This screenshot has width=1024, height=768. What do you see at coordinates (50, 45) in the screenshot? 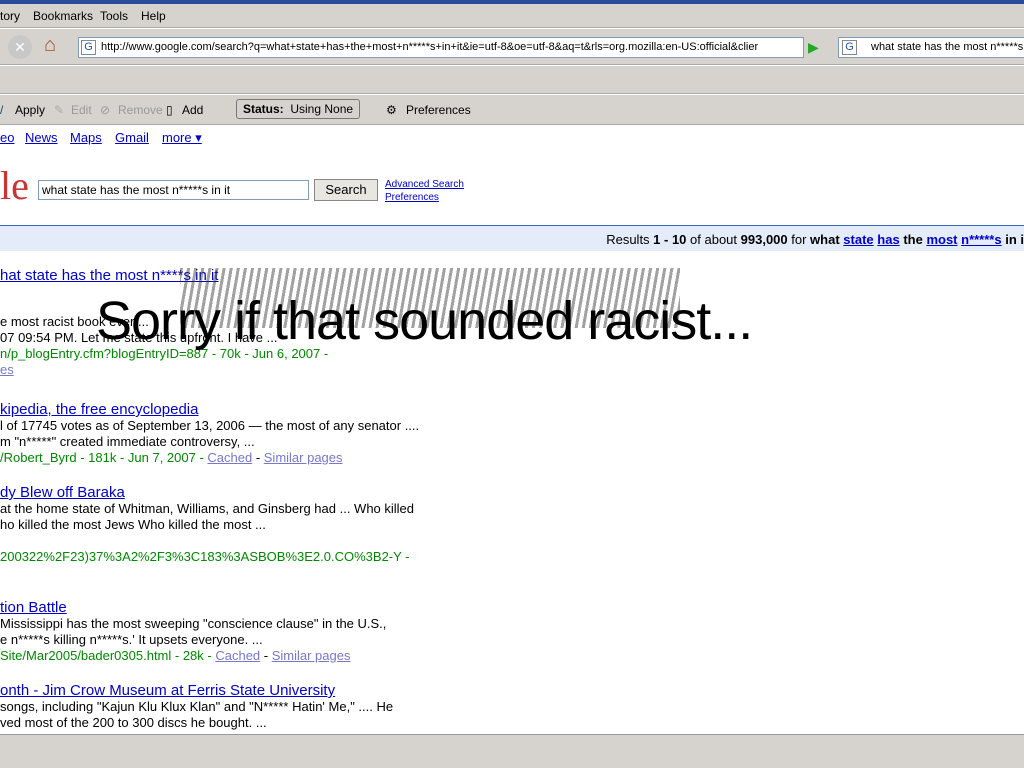
I see `home-icon: ⌂` at bounding box center [50, 45].